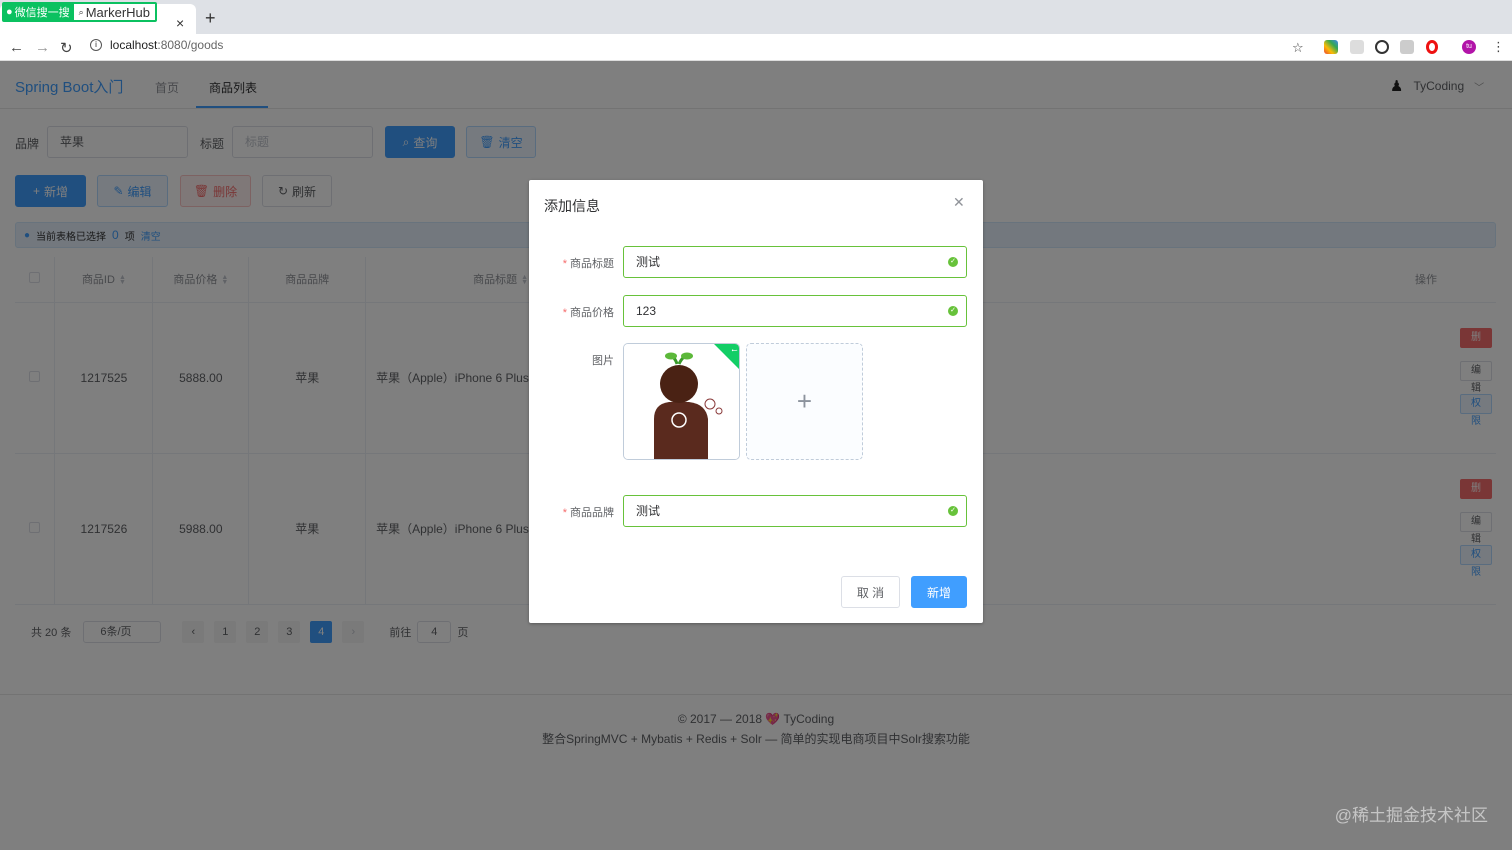 The image size is (1512, 850). I want to click on wechat-search-badge: ● 微信搜一搜 ⌕ MarkerHub, so click(79, 12).